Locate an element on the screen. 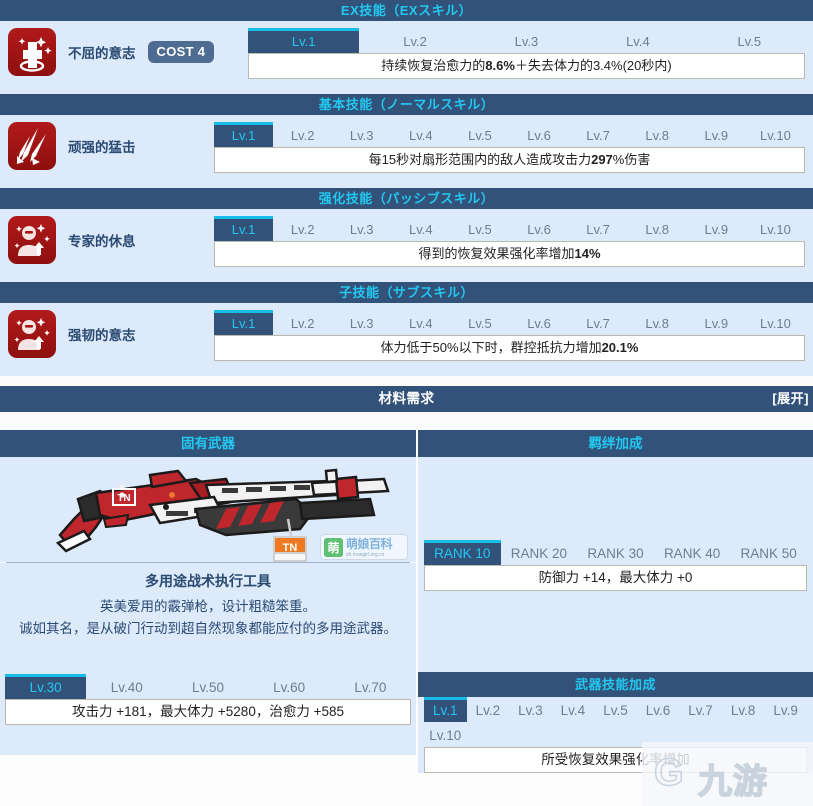 The width and height of the screenshot is (813, 806). svg-text: TN is located at coordinates (290, 548).